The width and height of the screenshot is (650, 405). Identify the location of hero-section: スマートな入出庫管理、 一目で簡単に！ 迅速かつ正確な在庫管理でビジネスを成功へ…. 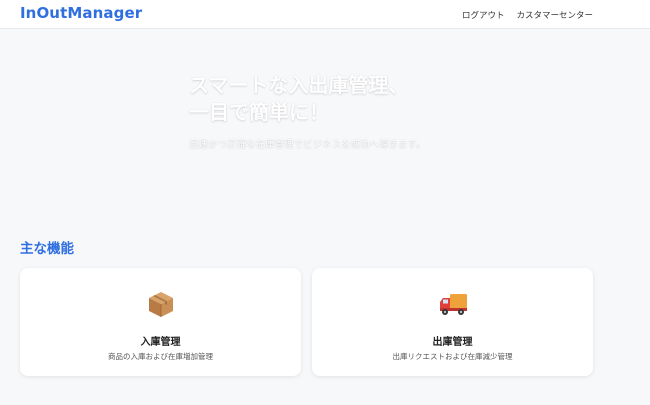
(339, 111).